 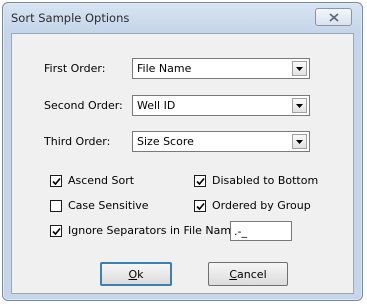 I want to click on ordered-by-group-label: Ordered by Group, so click(x=261, y=205).